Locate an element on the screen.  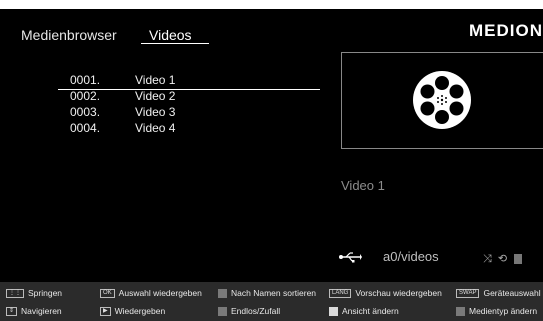
top-white-bar is located at coordinates (271, 4).